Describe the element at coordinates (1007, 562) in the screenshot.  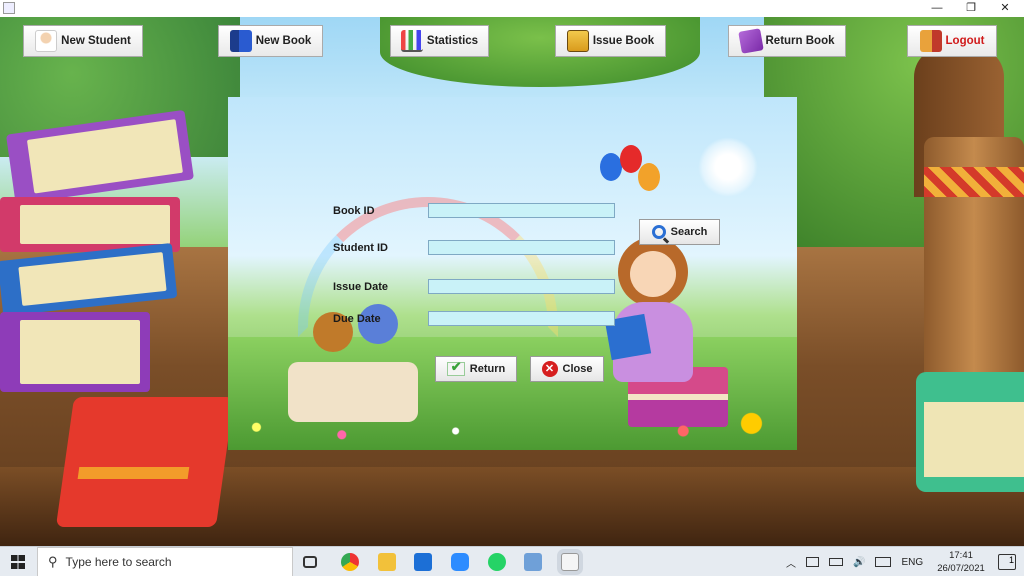
I see `notification-center-icon: 1` at that location.